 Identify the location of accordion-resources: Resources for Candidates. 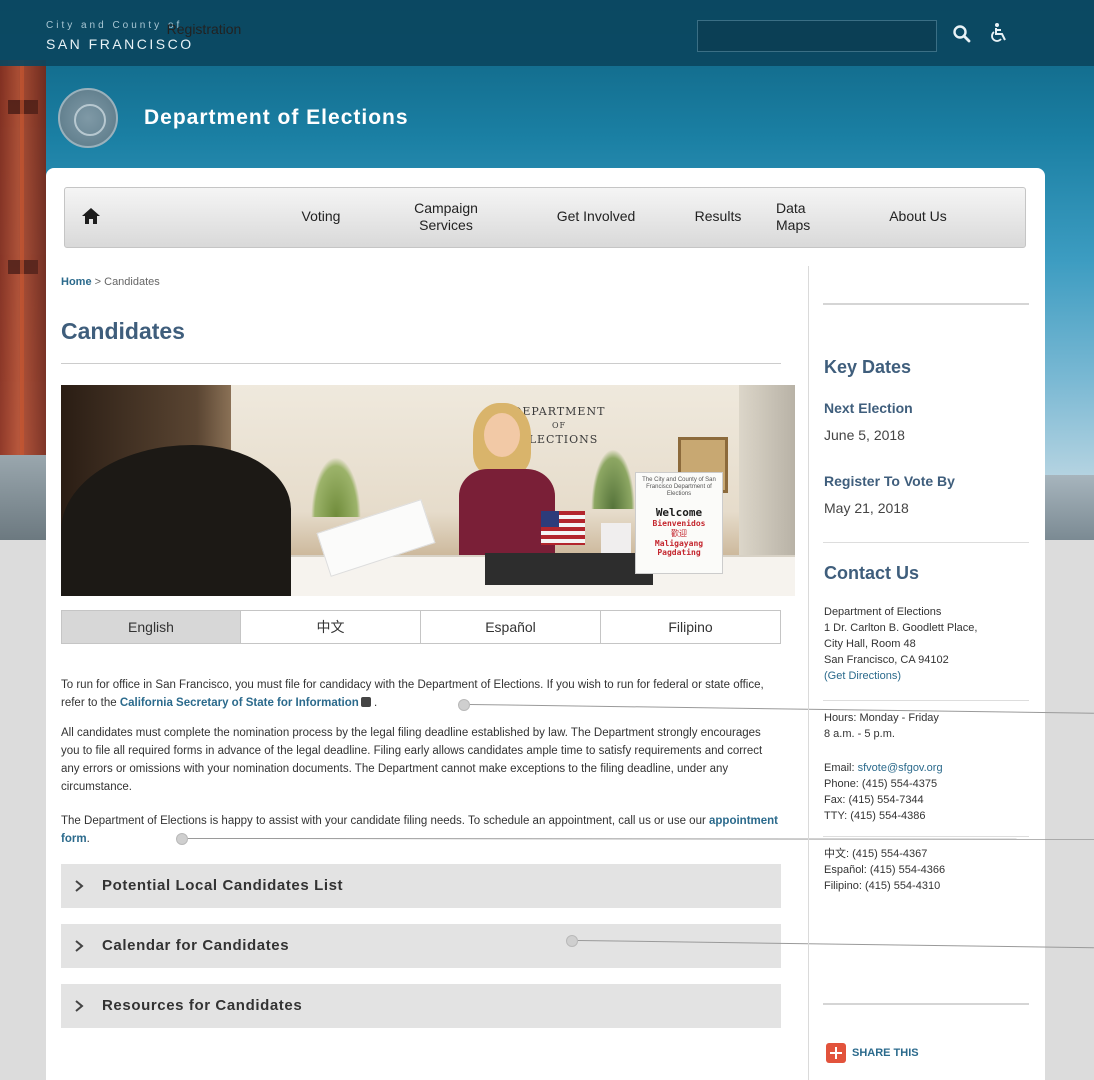
(421, 1006).